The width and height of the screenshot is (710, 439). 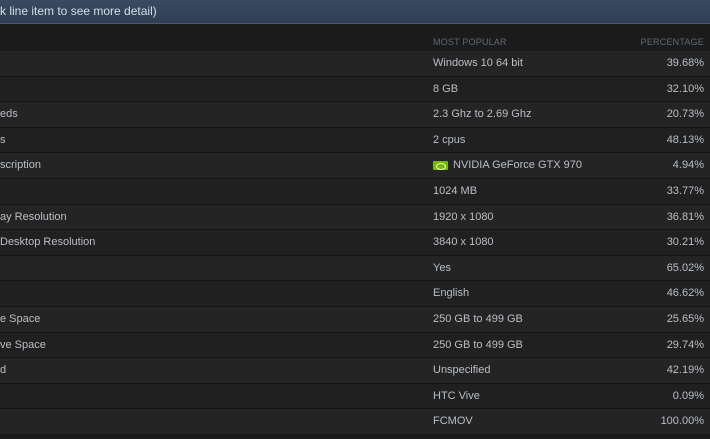 What do you see at coordinates (685, 242) in the screenshot?
I see `row-percentage: 30.21%` at bounding box center [685, 242].